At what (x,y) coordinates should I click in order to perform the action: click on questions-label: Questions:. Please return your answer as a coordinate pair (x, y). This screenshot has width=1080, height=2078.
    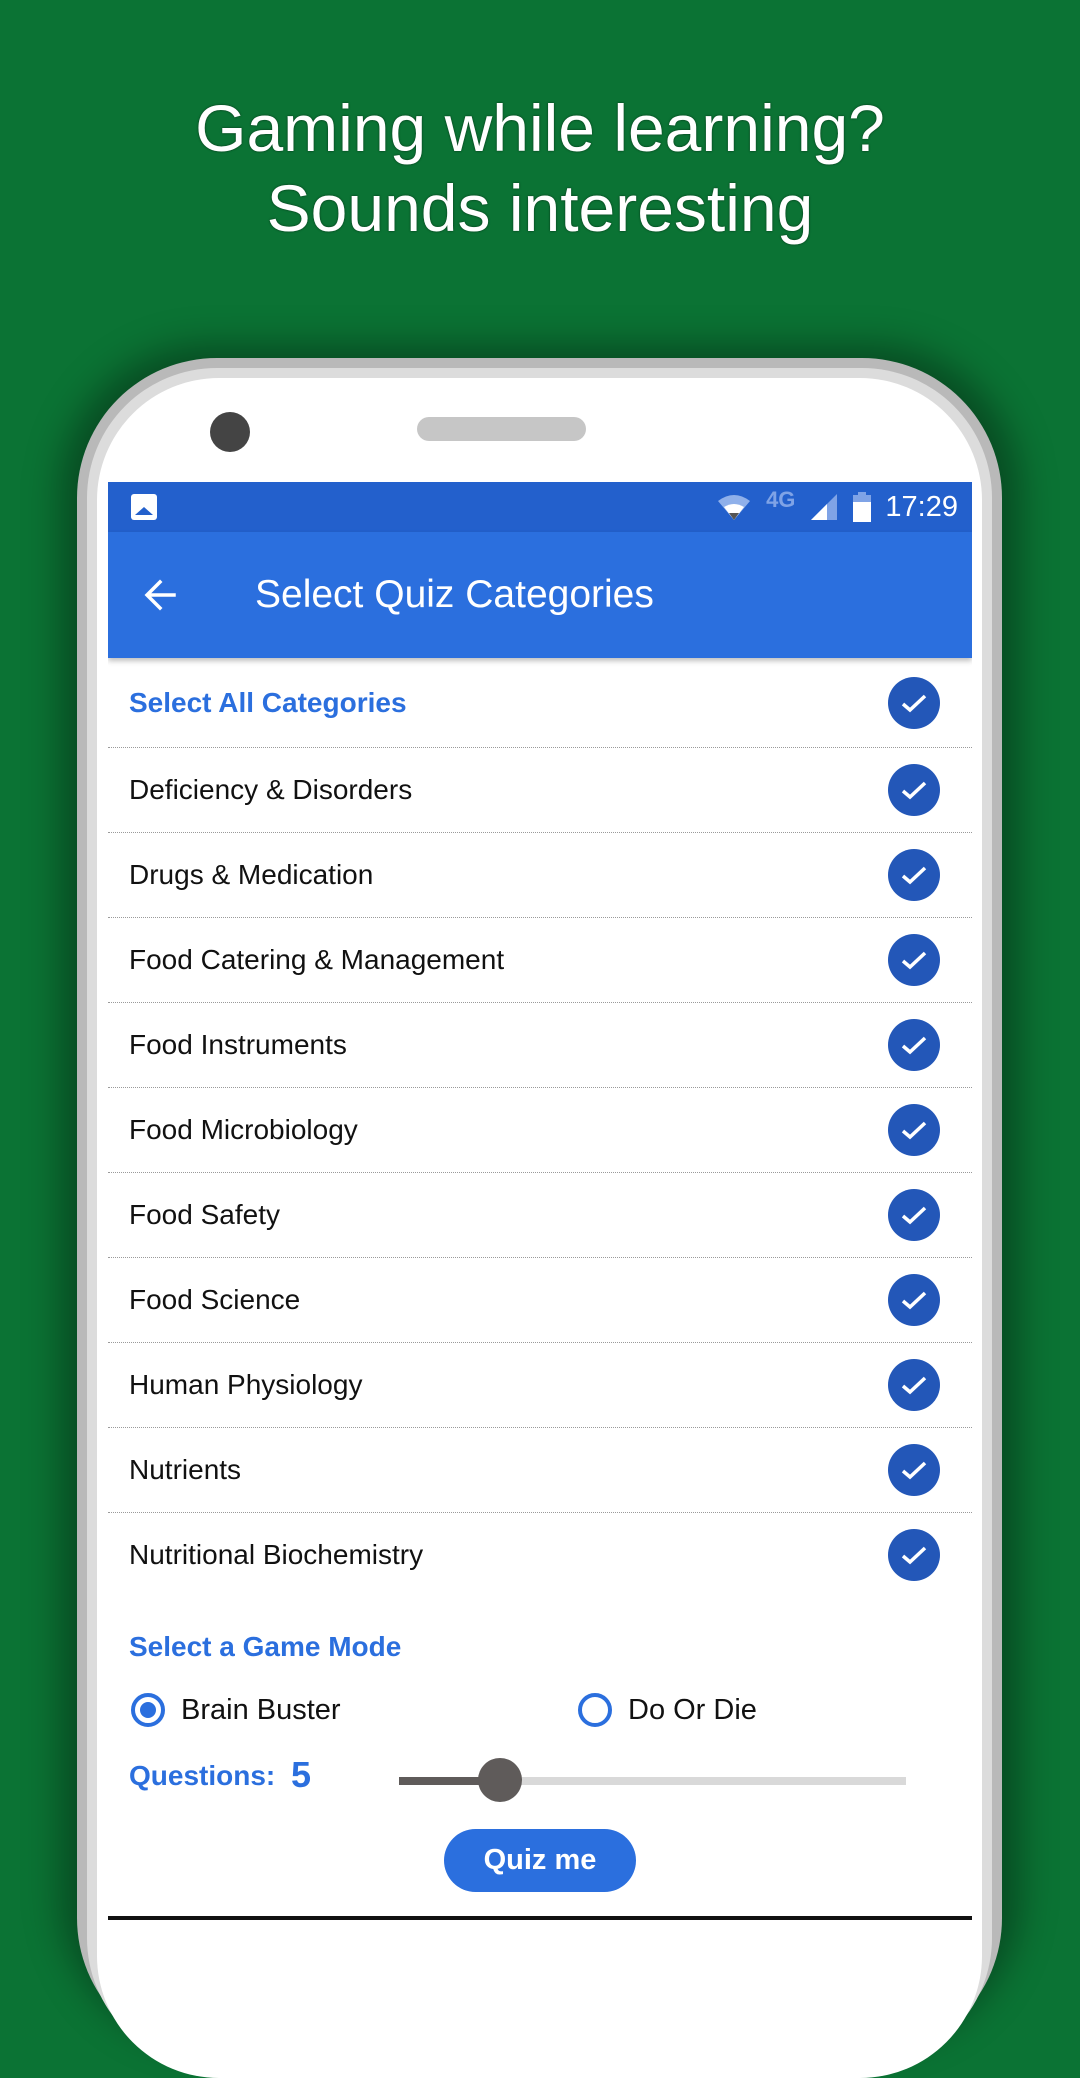
    Looking at the image, I should click on (202, 1775).